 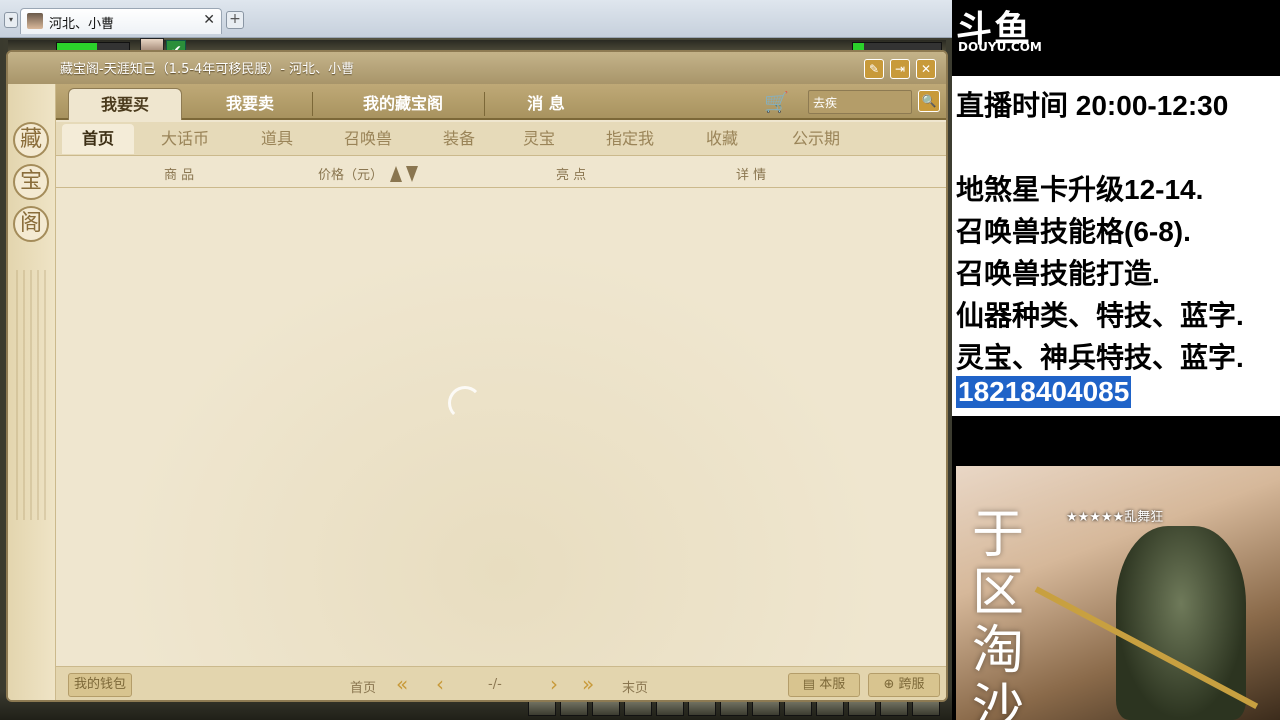 What do you see at coordinates (554, 684) in the screenshot?
I see `next-page-icon: ›` at bounding box center [554, 684].